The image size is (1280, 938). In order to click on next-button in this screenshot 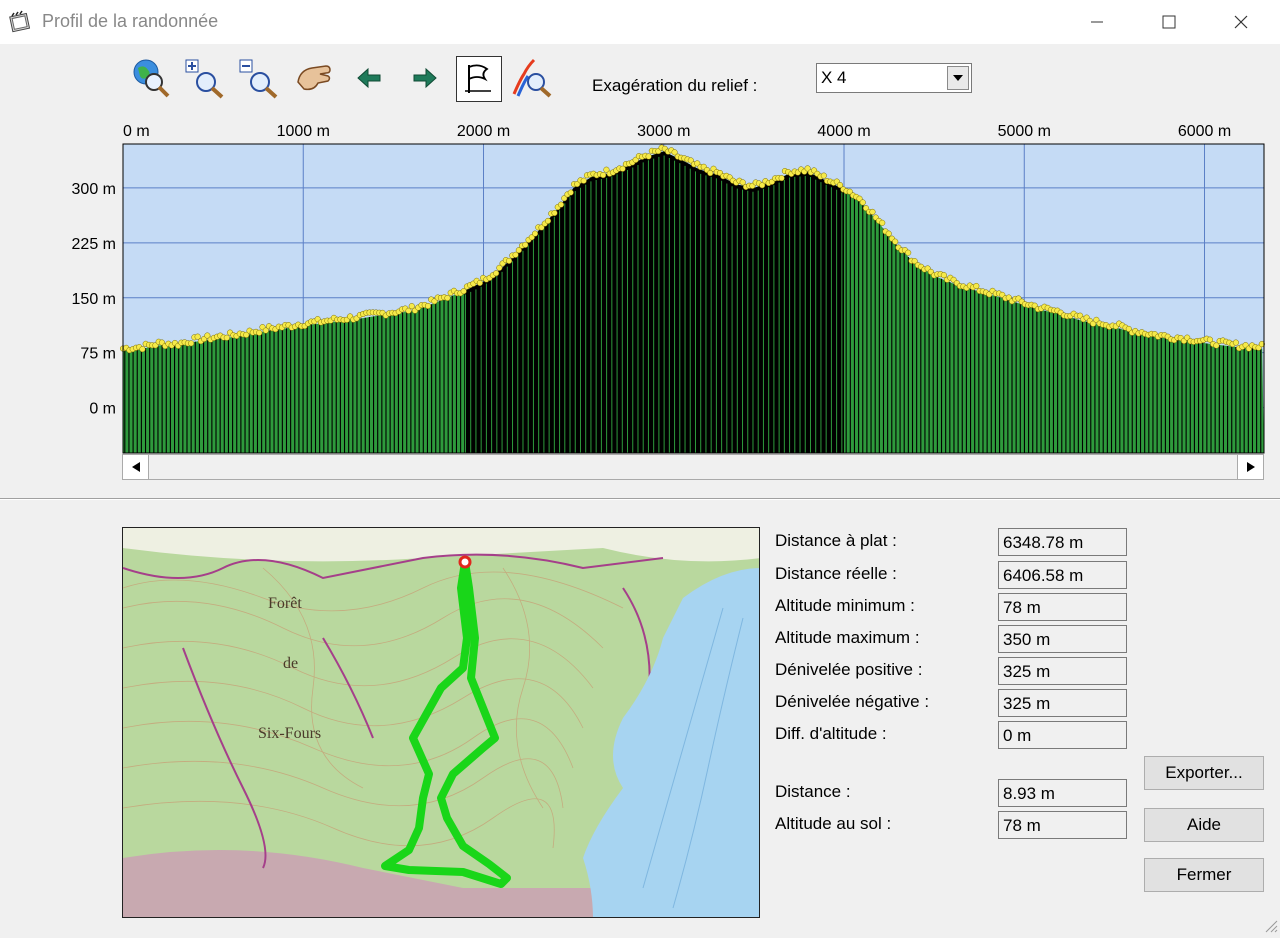, I will do `click(424, 78)`.